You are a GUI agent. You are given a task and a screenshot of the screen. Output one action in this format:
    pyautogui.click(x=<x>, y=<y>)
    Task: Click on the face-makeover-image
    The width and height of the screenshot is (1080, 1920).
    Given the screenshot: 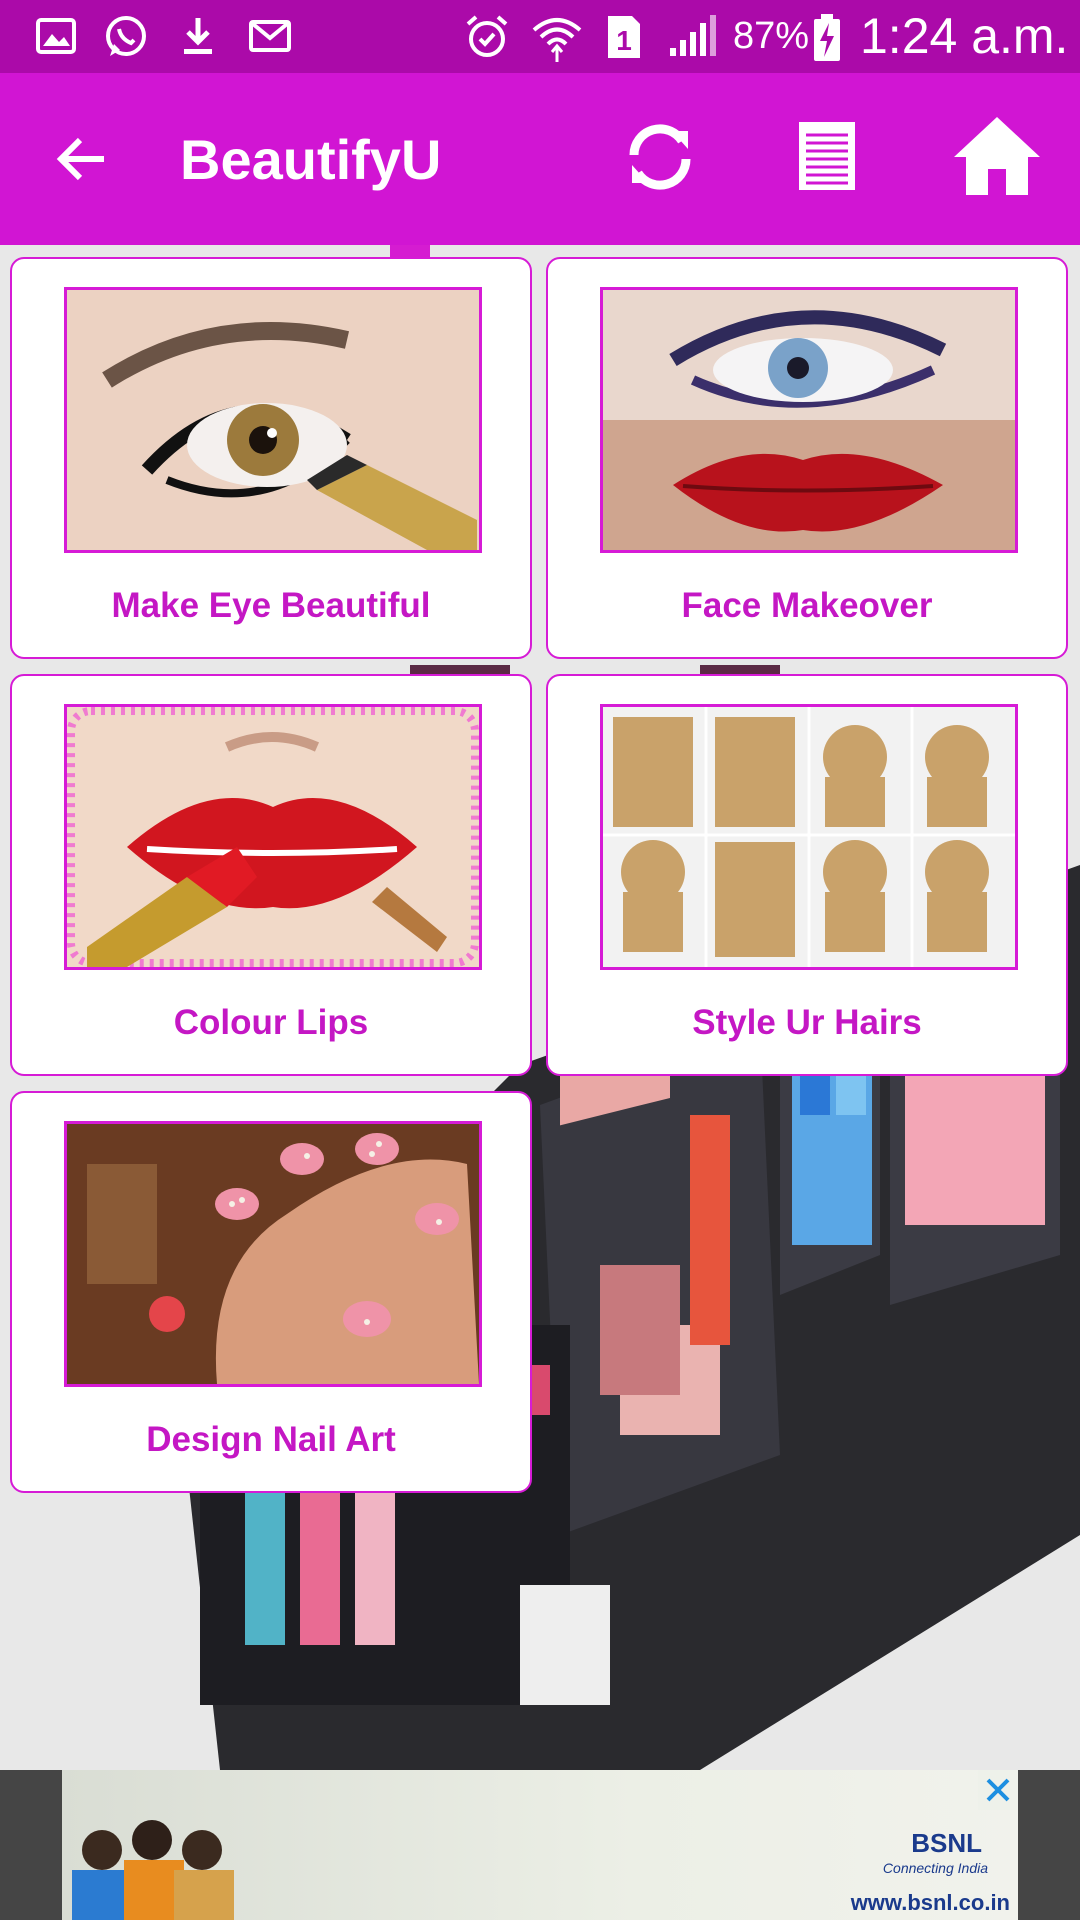 What is the action you would take?
    pyautogui.click(x=809, y=420)
    